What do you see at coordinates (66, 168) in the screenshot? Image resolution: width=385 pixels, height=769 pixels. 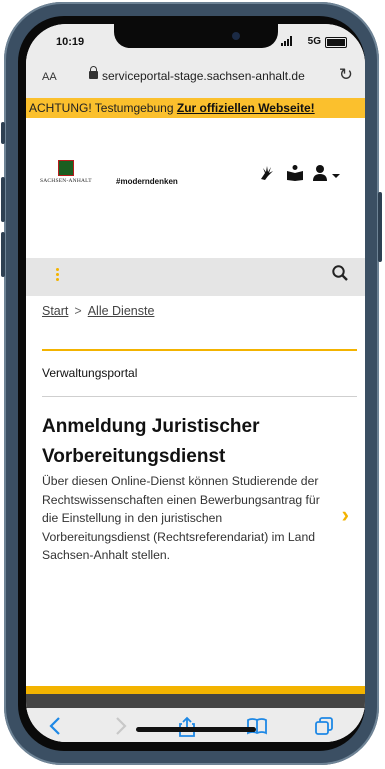 I see `crest-icon` at bounding box center [66, 168].